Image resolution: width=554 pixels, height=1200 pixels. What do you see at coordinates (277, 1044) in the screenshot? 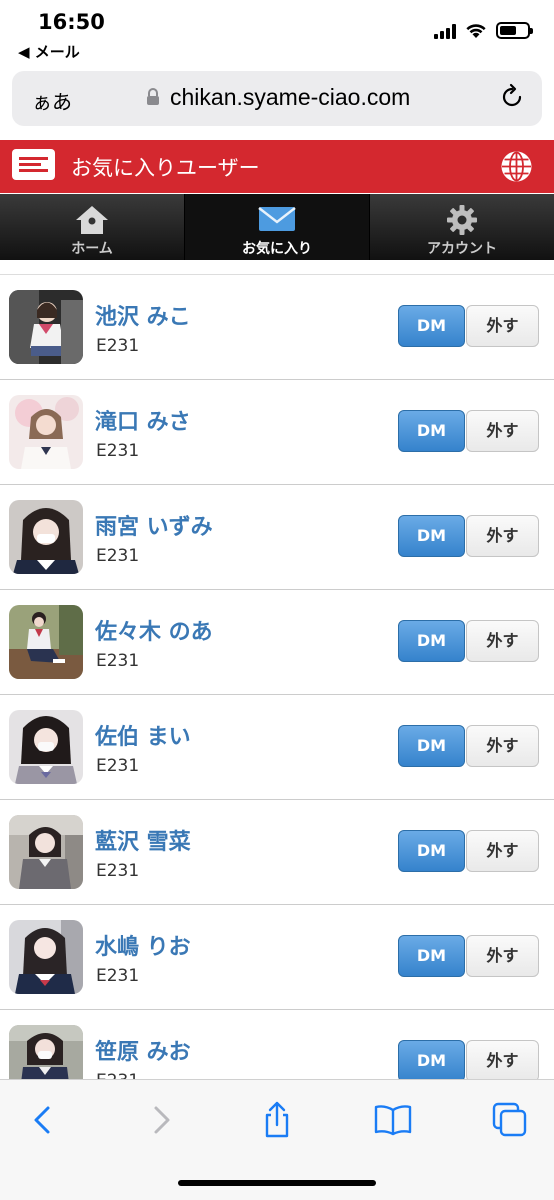
I see `list-item: 笹原 みお E231 DM 外す` at bounding box center [277, 1044].